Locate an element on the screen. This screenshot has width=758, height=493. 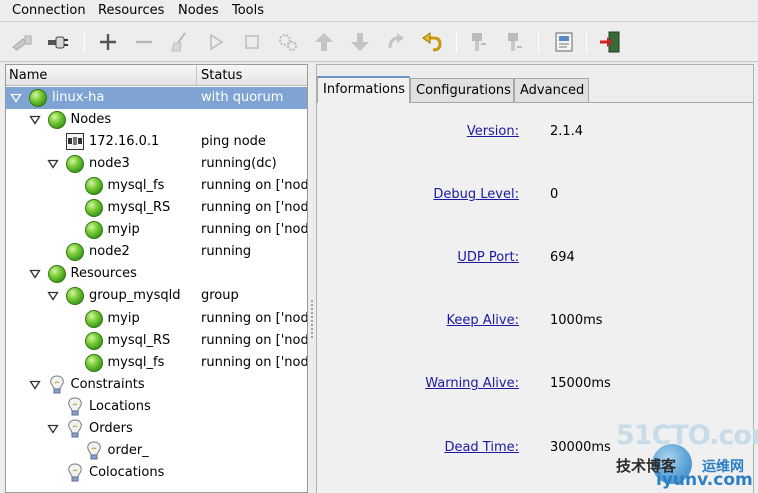
menu-connection: Connection is located at coordinates (49, 10).